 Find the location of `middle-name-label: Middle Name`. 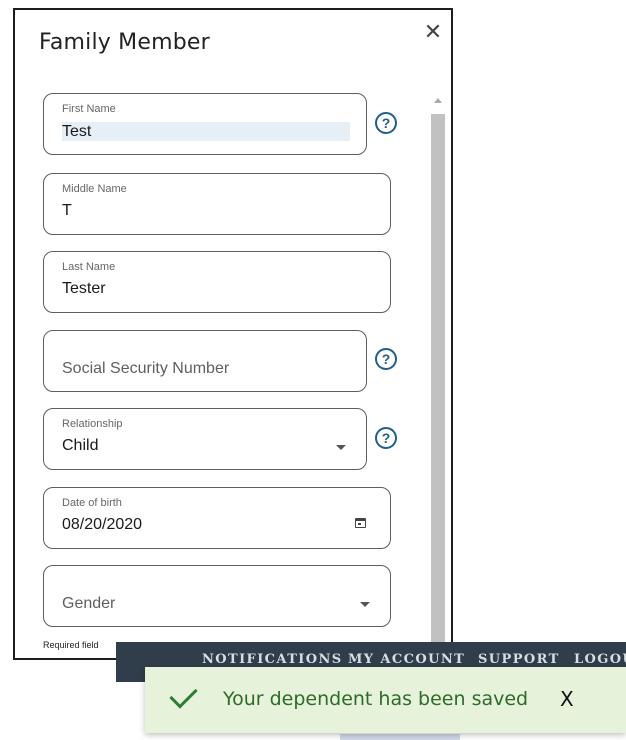

middle-name-label: Middle Name is located at coordinates (94, 189).